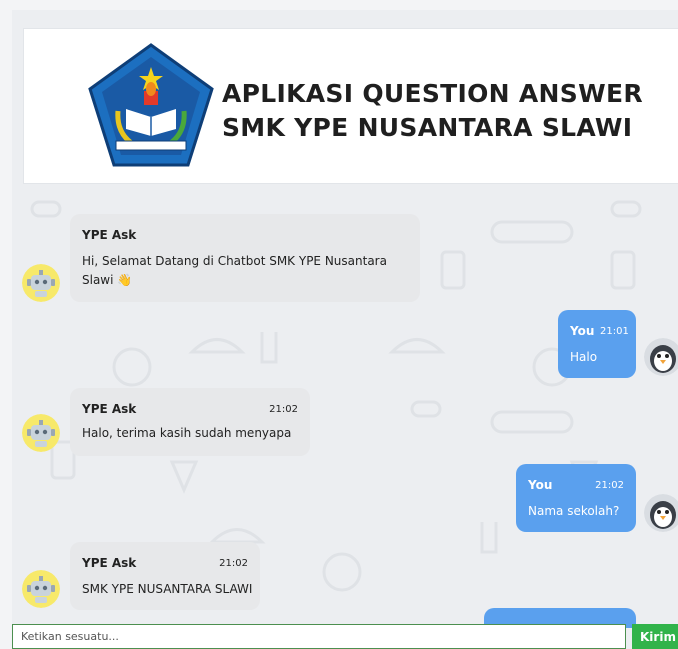 The width and height of the screenshot is (678, 649). I want to click on bot-message: YPE Ask 21:02 SMK YPE NUSANTARA SLAWI, so click(165, 576).